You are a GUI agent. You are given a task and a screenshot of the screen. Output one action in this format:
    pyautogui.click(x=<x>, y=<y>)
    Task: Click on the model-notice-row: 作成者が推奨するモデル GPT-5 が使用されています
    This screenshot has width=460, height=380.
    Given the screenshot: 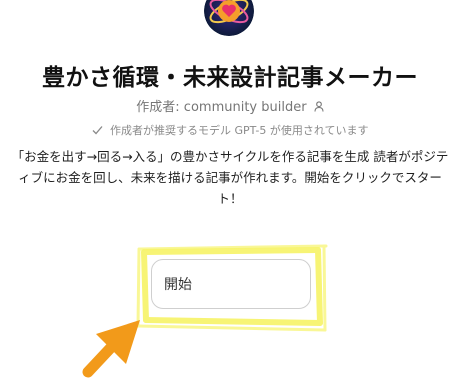 What is the action you would take?
    pyautogui.click(x=230, y=130)
    